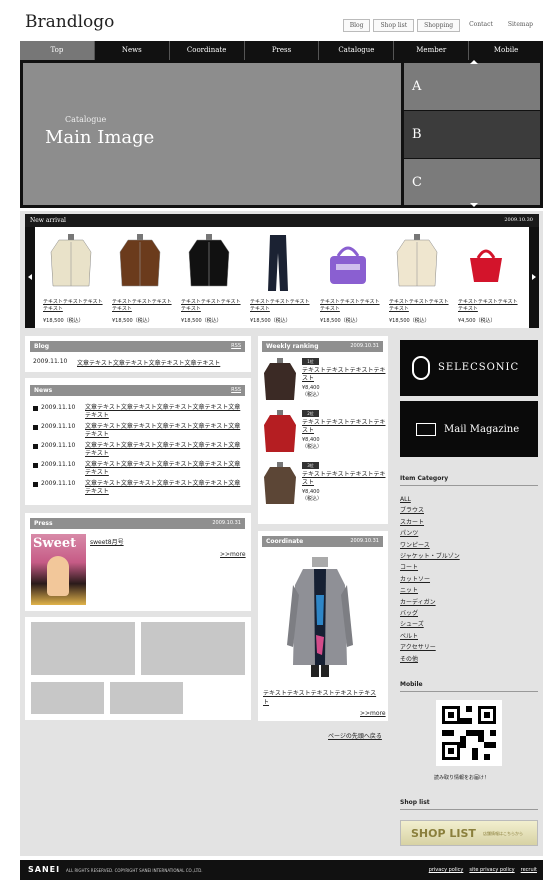  What do you see at coordinates (486, 280) in the screenshot?
I see `new-arrival-item: テキストテキストテキストテキスト ¥4,500（税込）` at bounding box center [486, 280].